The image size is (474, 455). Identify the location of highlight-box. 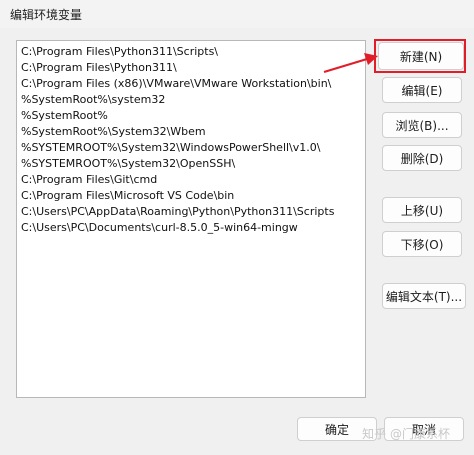
(420, 56).